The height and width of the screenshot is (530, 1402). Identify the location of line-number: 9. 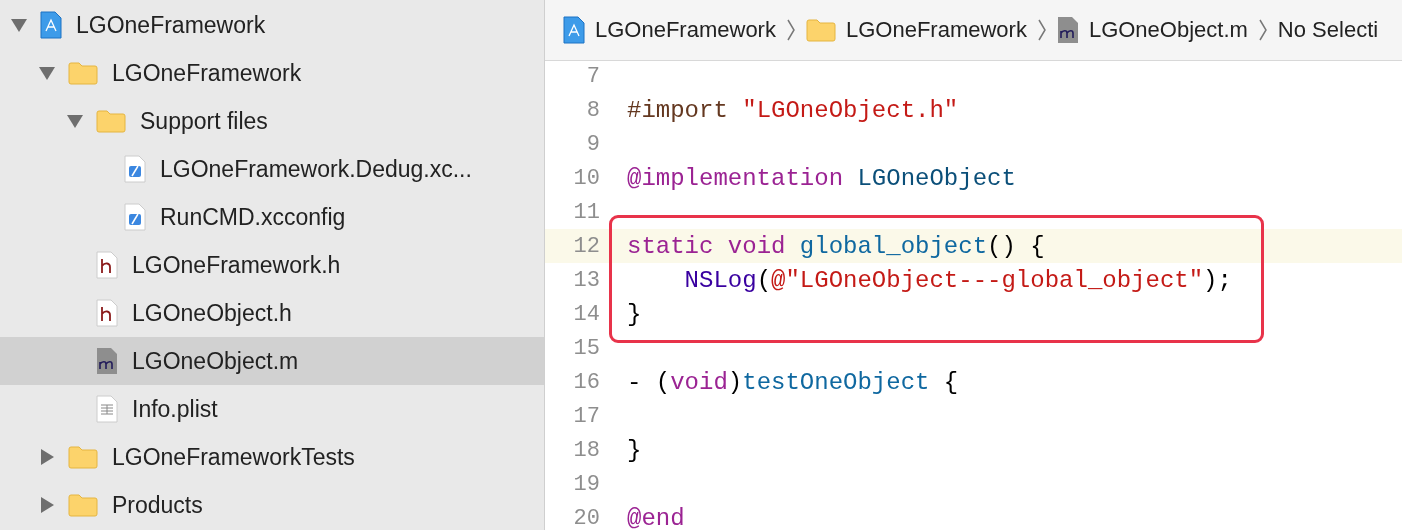
(592, 144).